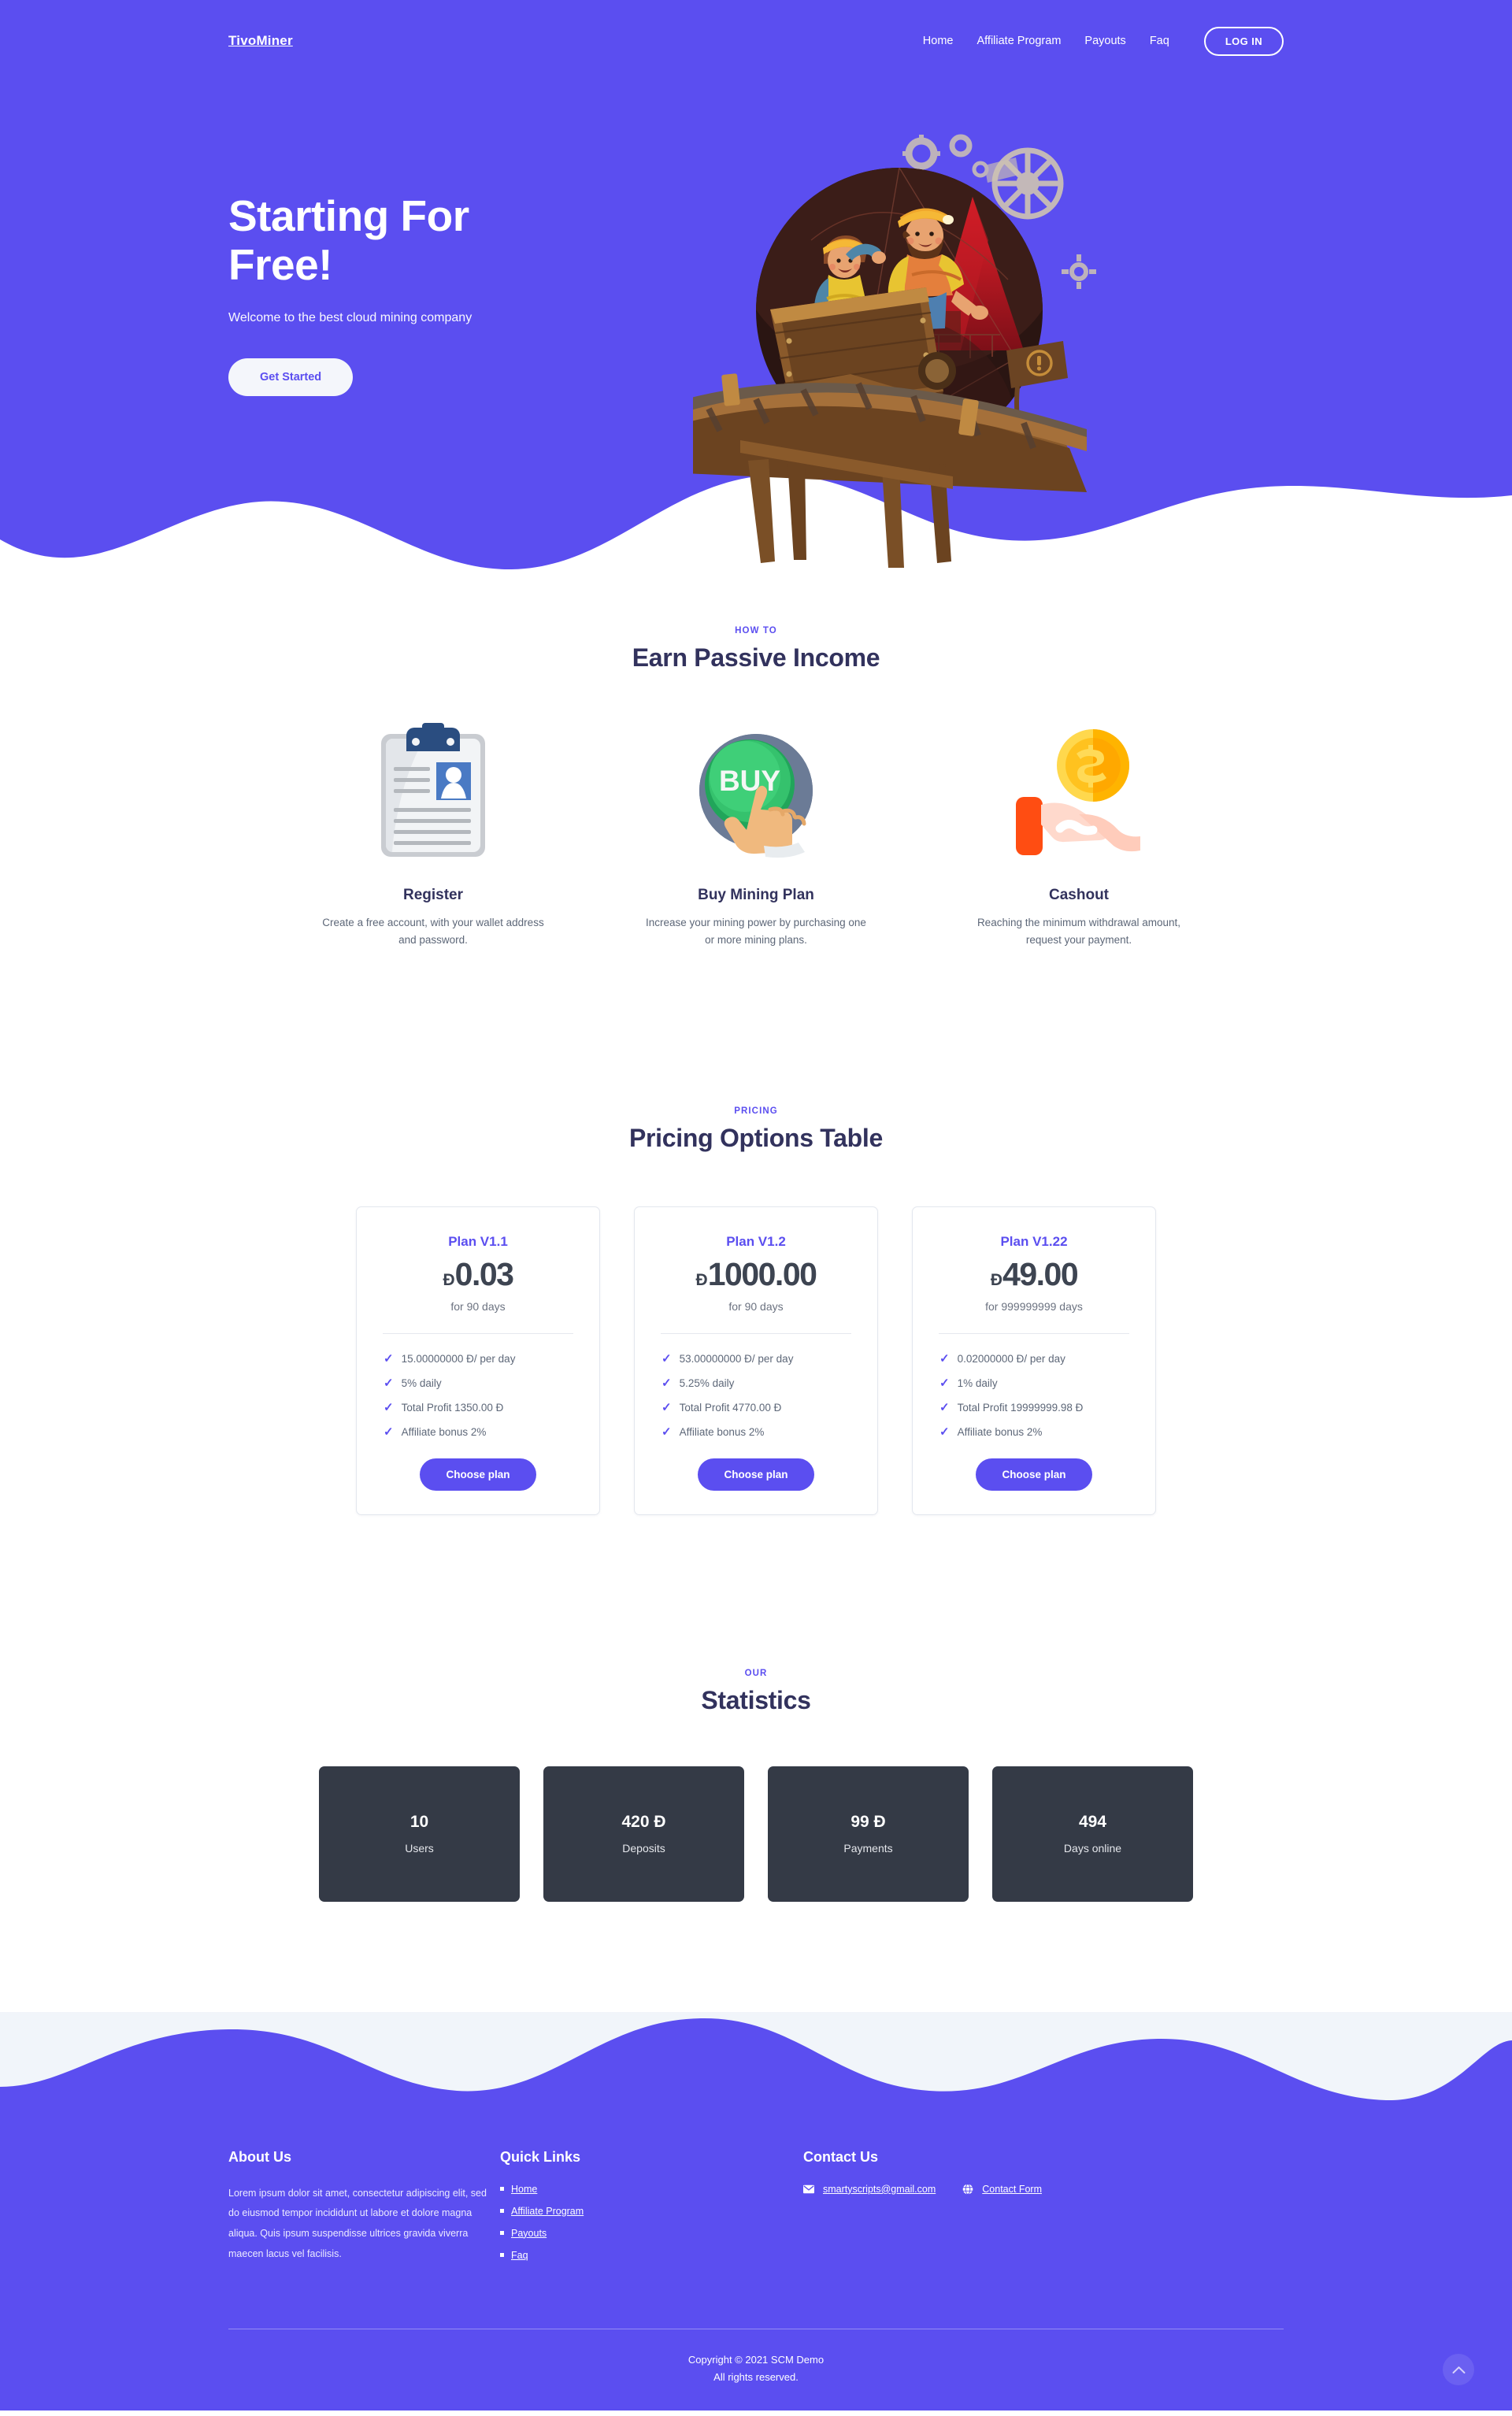 The image size is (1512, 2416). Describe the element at coordinates (756, 1699) in the screenshot. I see `stats-title: Statistics` at that location.